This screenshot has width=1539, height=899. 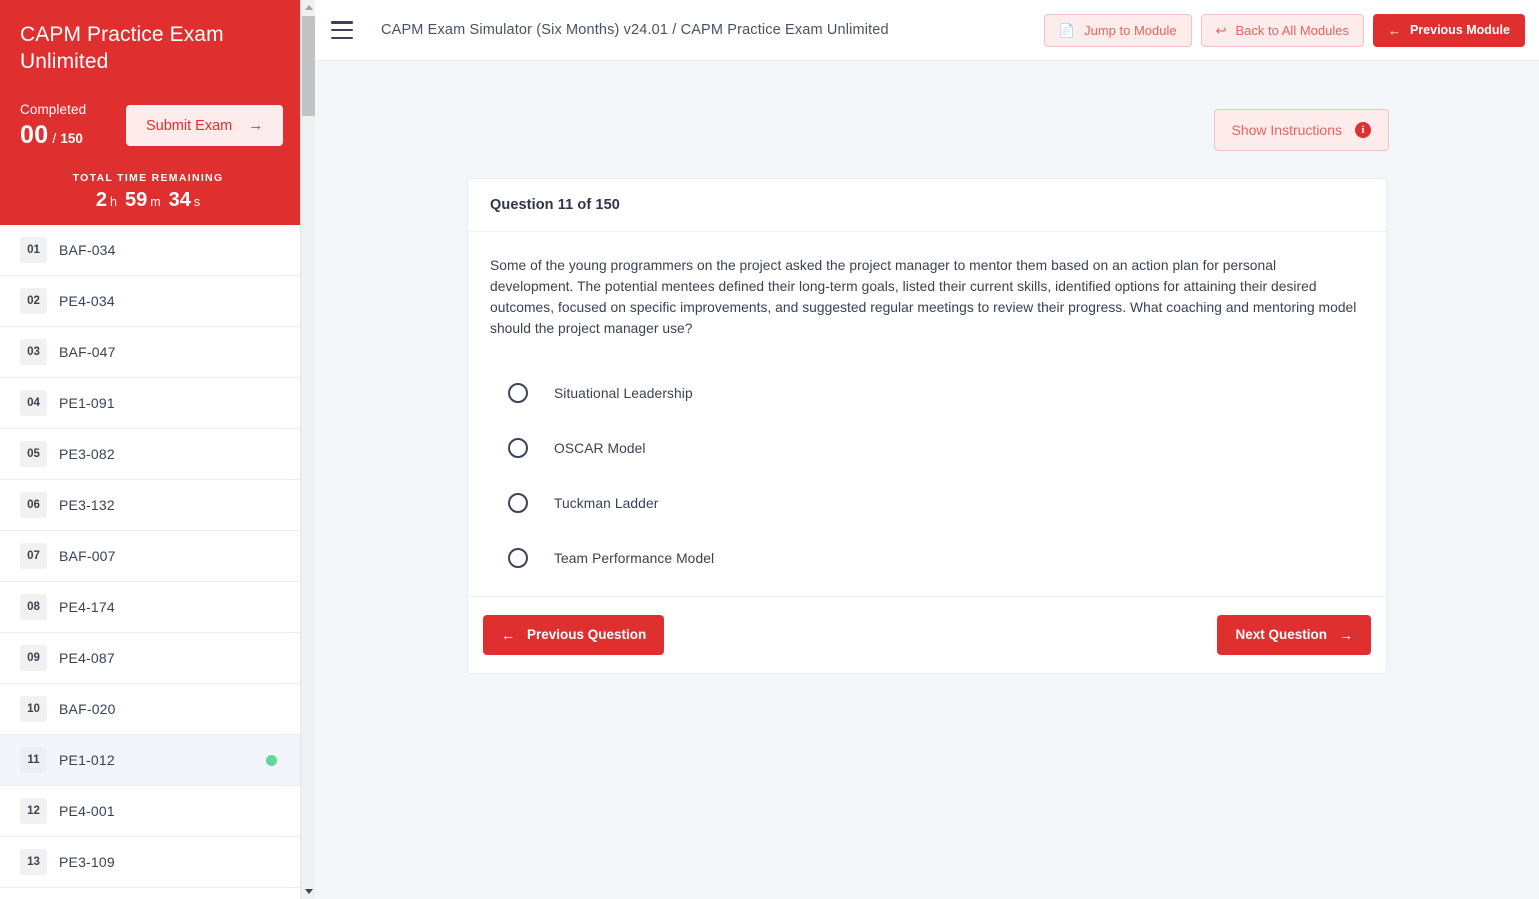 What do you see at coordinates (87, 301) in the screenshot?
I see `question-code: PE4-034` at bounding box center [87, 301].